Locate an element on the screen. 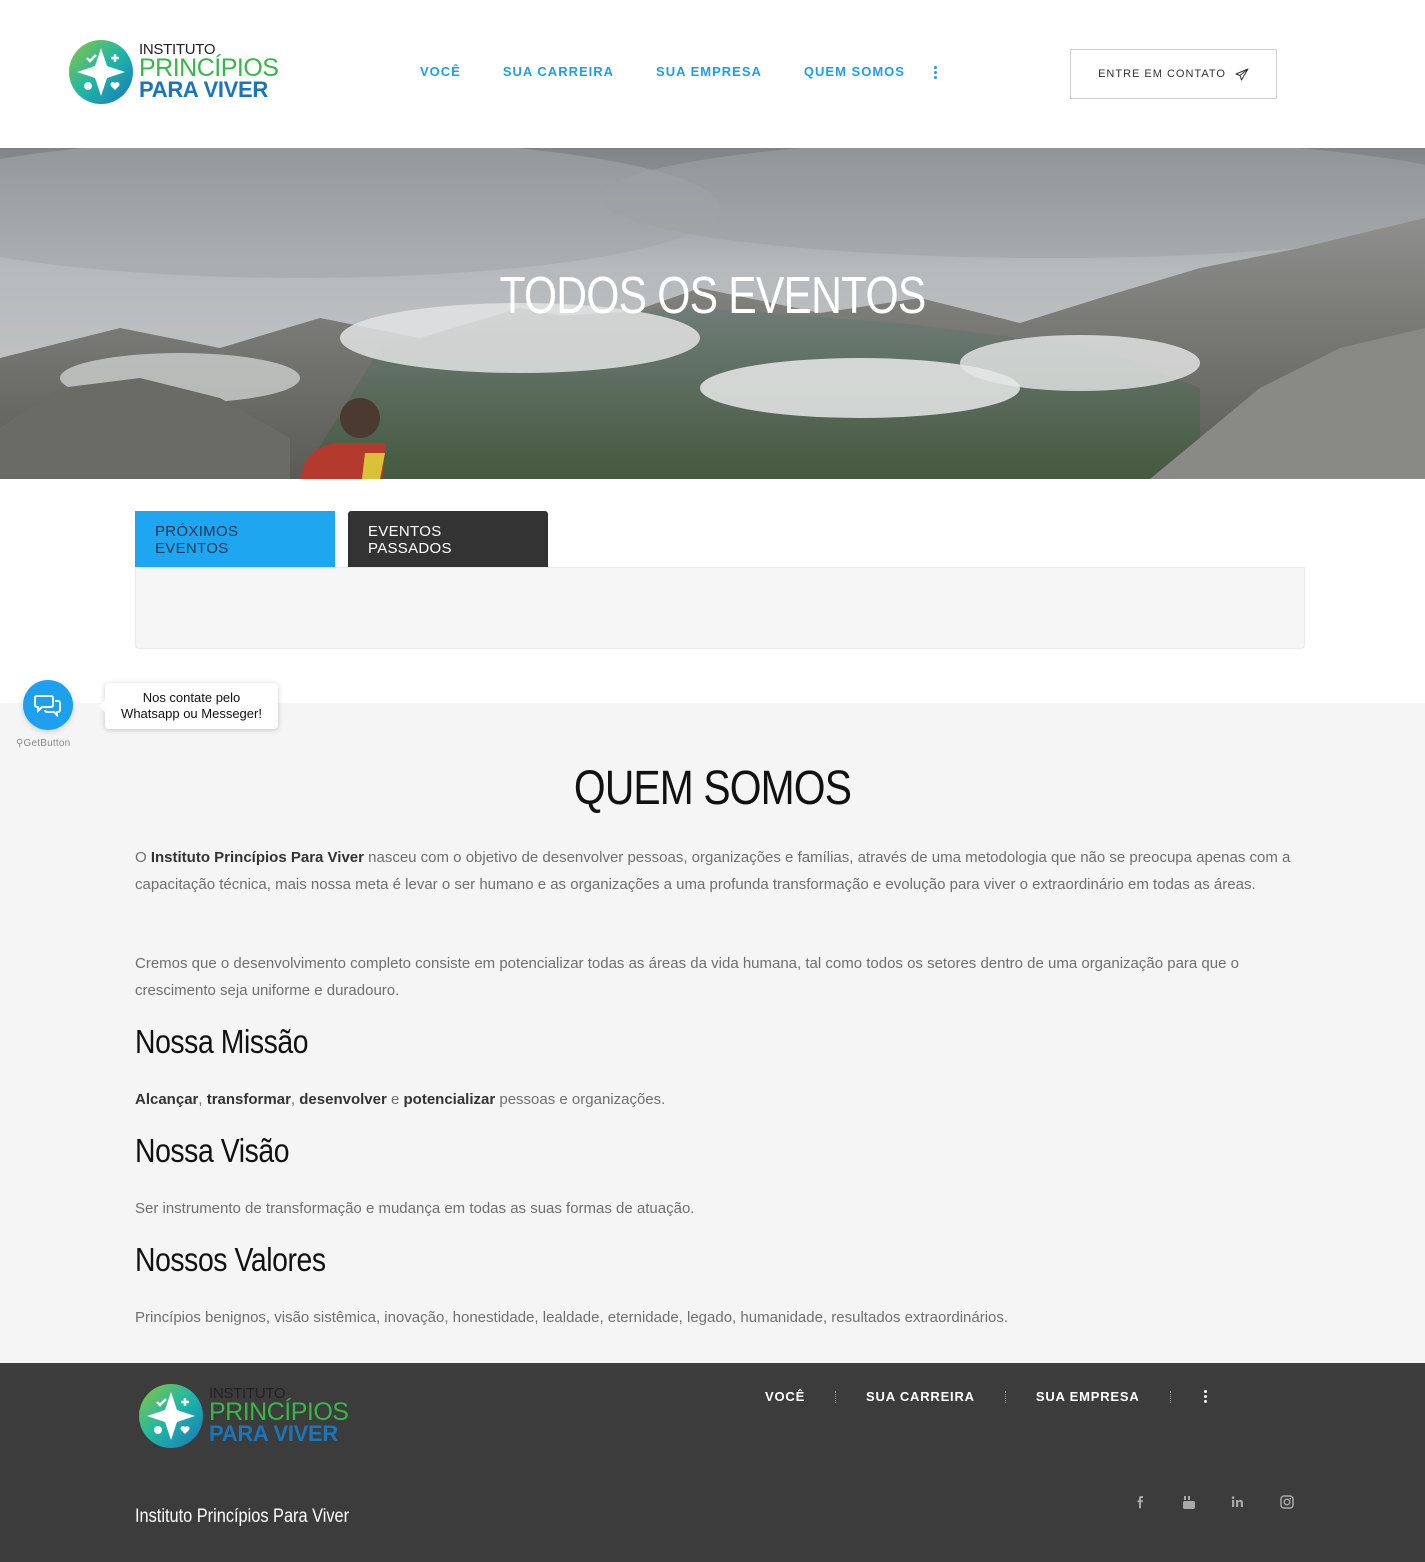 This screenshot has width=1425, height=1562. footer-copyright: Instituto Princípios Para Viver is located at coordinates (242, 1516).